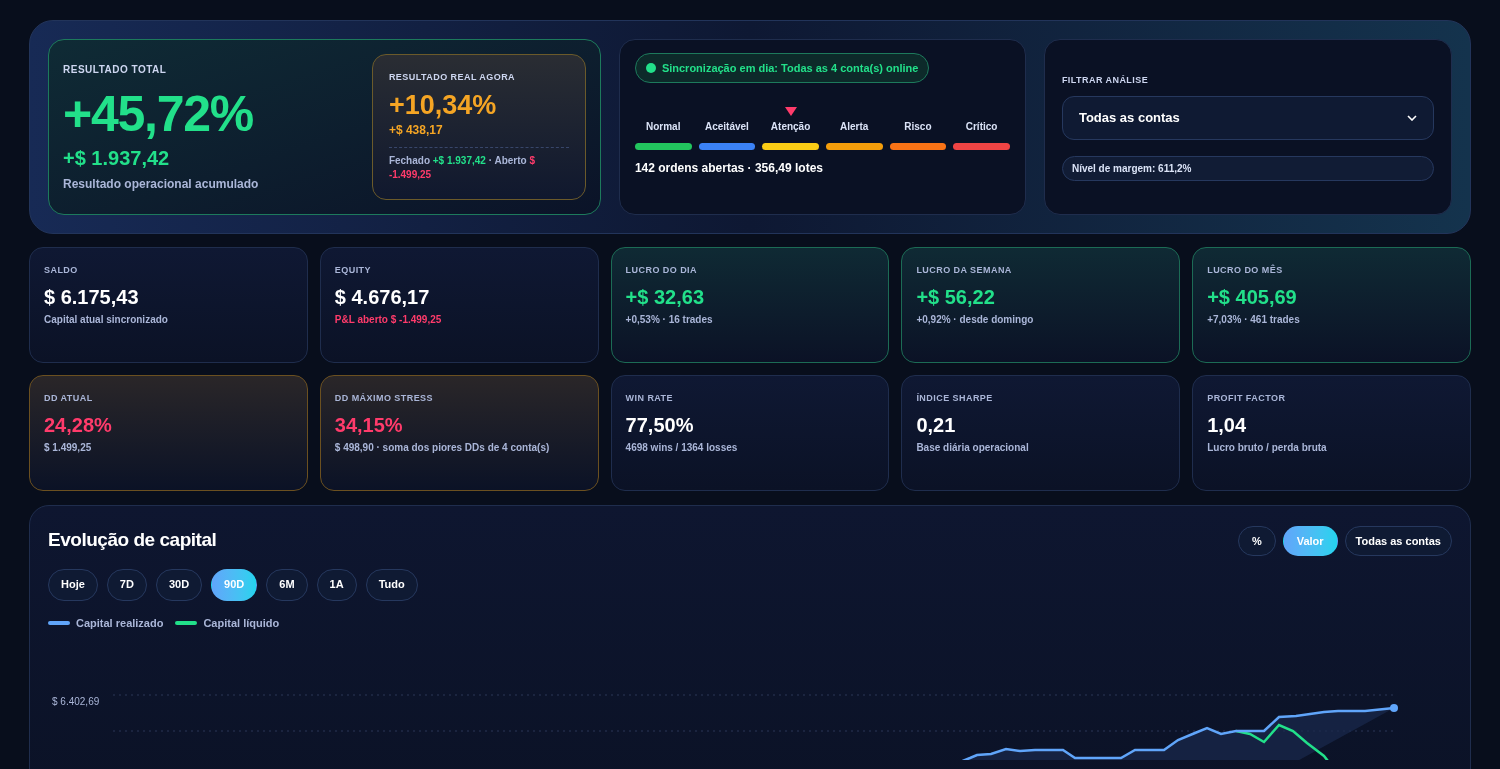 The image size is (1500, 769). What do you see at coordinates (443, 104) in the screenshot?
I see `real-percent: +10,34%` at bounding box center [443, 104].